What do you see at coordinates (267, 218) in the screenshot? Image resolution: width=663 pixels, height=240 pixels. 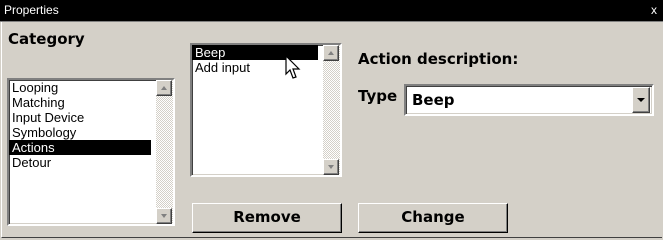 I see `remove-button: Remove` at bounding box center [267, 218].